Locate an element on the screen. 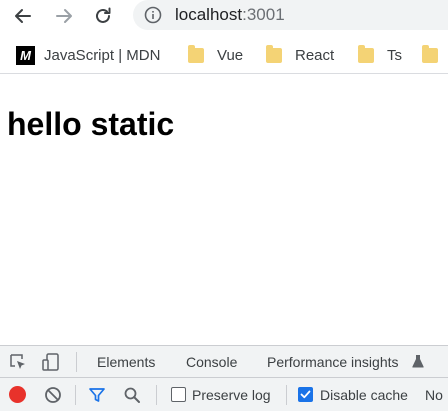 This screenshot has width=448, height=411. bookmark-mdn: M JavaScript | MDN is located at coordinates (88, 55).